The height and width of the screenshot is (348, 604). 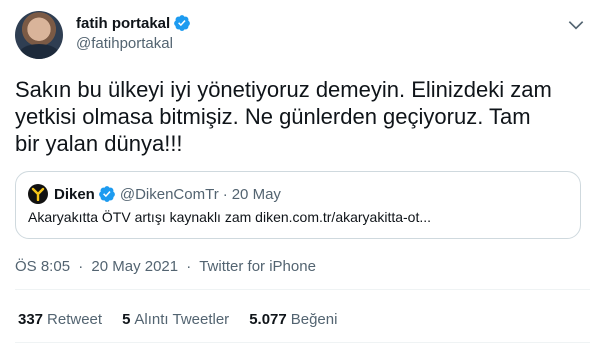 What do you see at coordinates (182, 319) in the screenshot?
I see `quote-label: Alıntı Tweetler` at bounding box center [182, 319].